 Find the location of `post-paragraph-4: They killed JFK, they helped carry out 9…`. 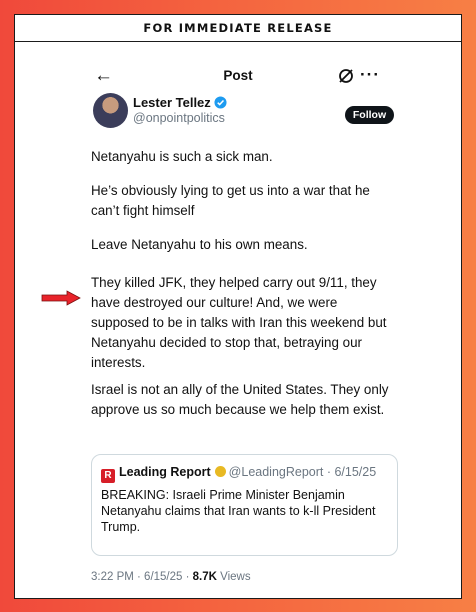

post-paragraph-4: They killed JFK, they helped carry out 9… is located at coordinates (239, 322).